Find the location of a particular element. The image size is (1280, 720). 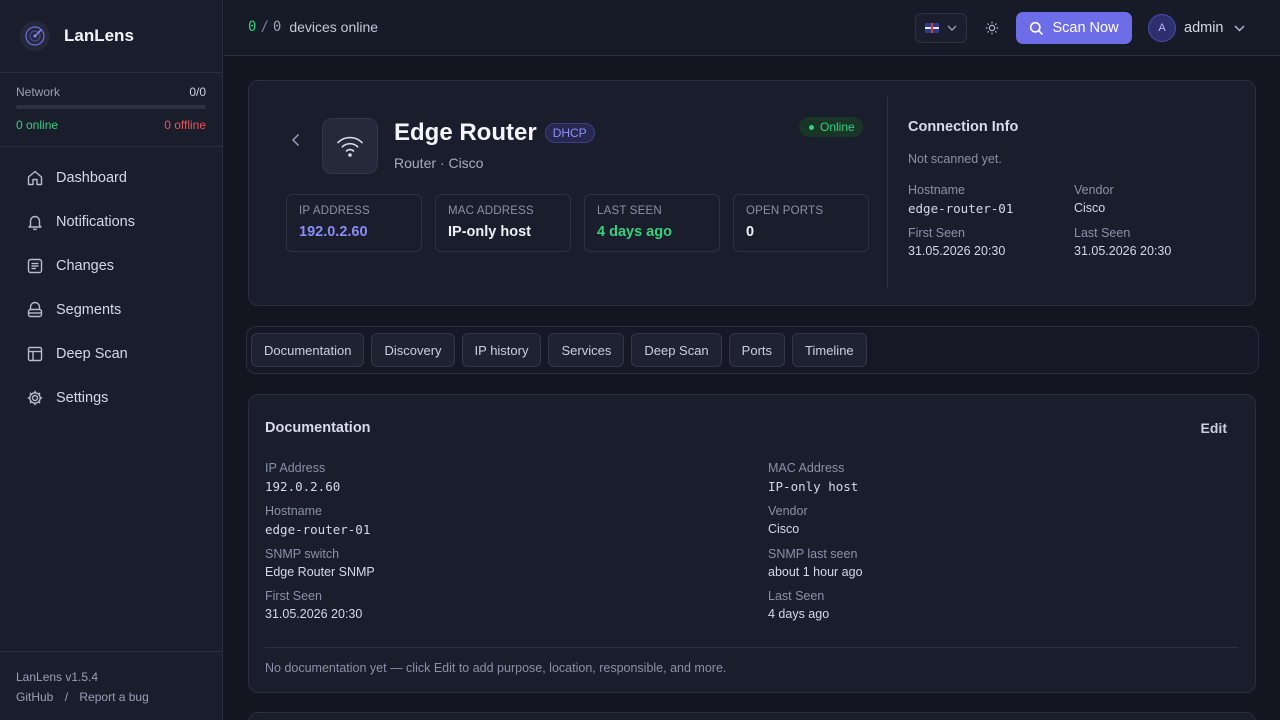

field-label: MAC Address is located at coordinates (806, 468).